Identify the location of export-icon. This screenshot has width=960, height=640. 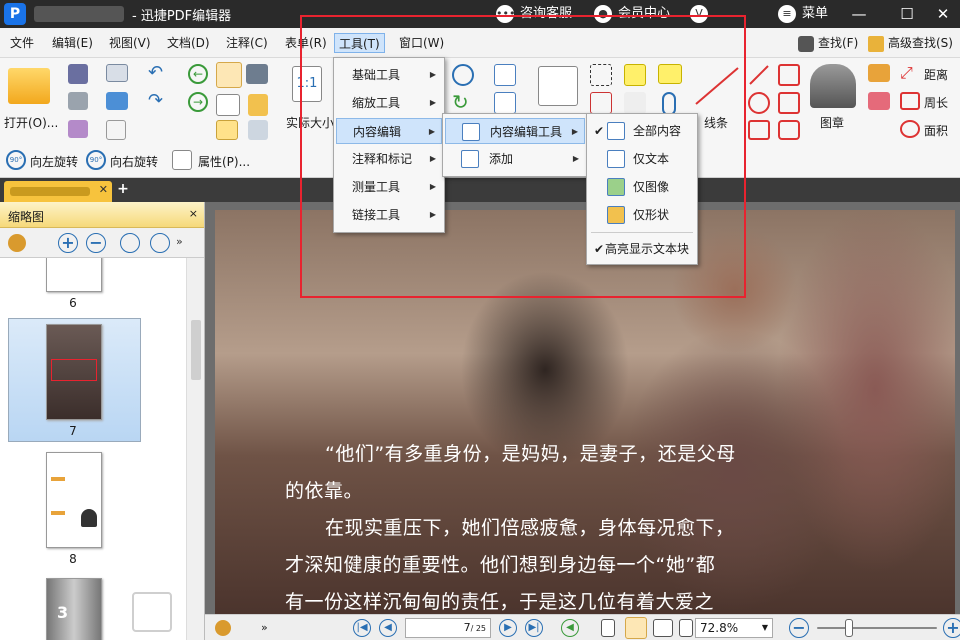
(78, 129).